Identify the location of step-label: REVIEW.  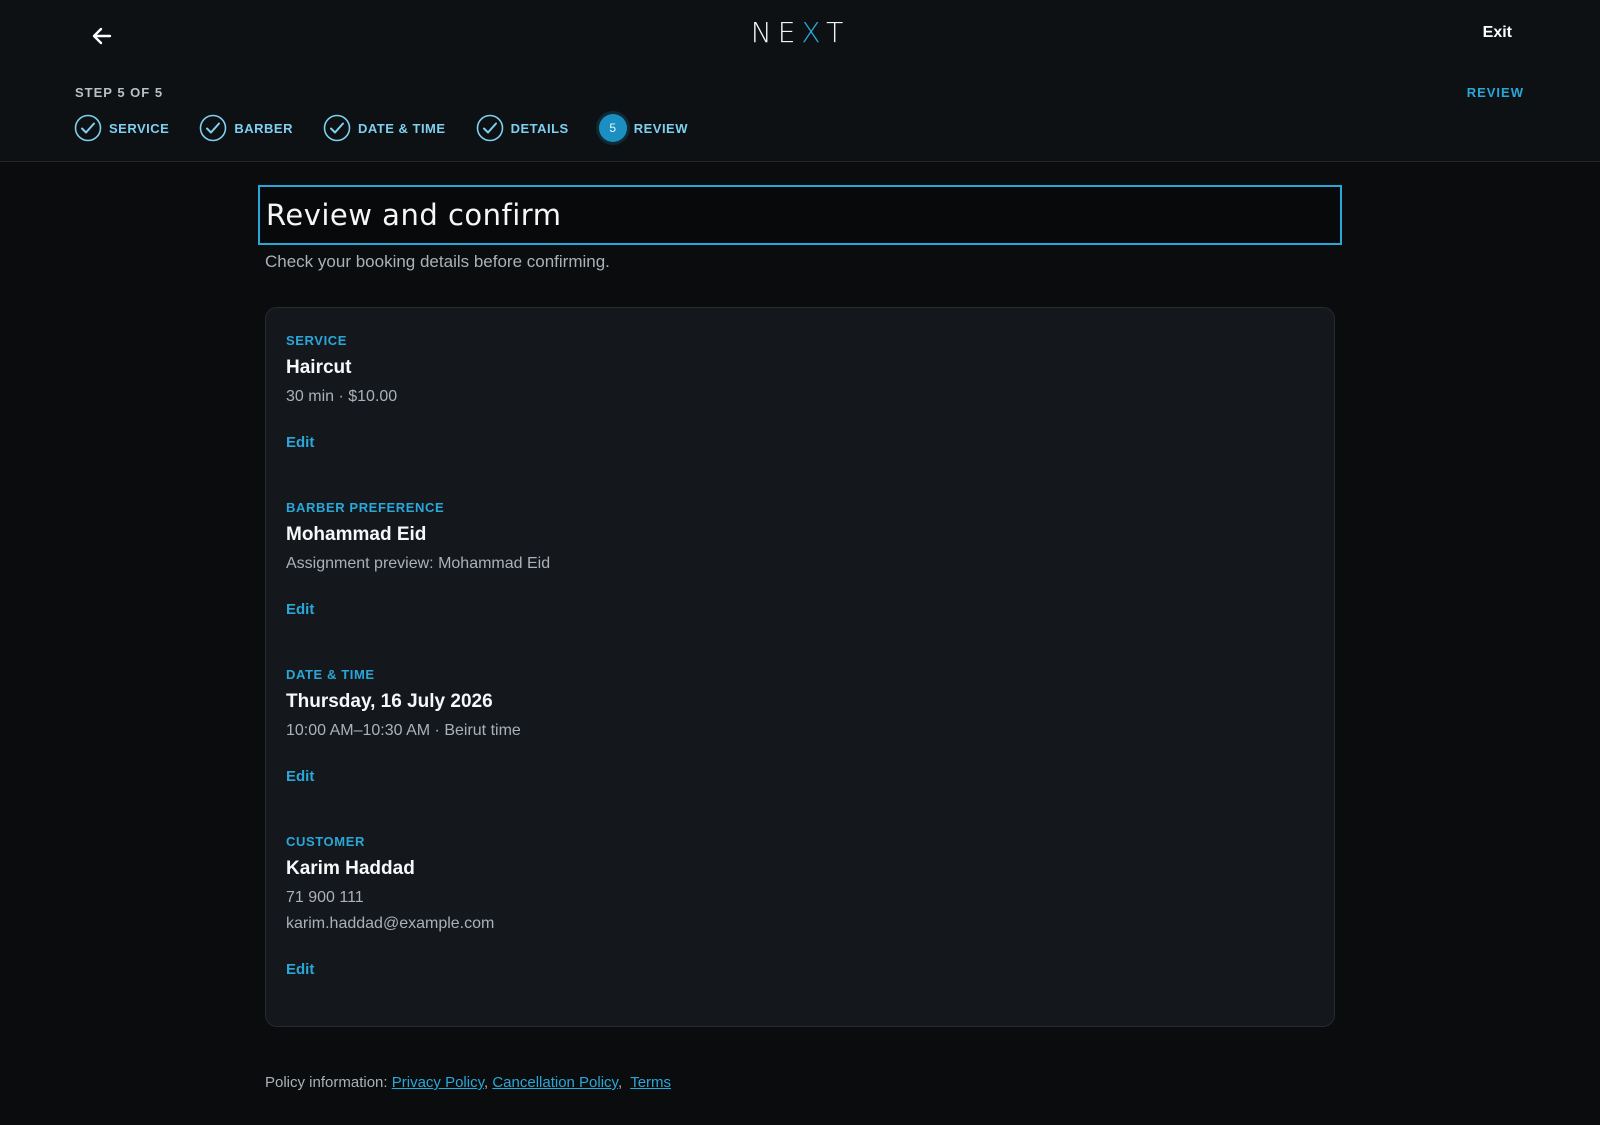
(661, 128).